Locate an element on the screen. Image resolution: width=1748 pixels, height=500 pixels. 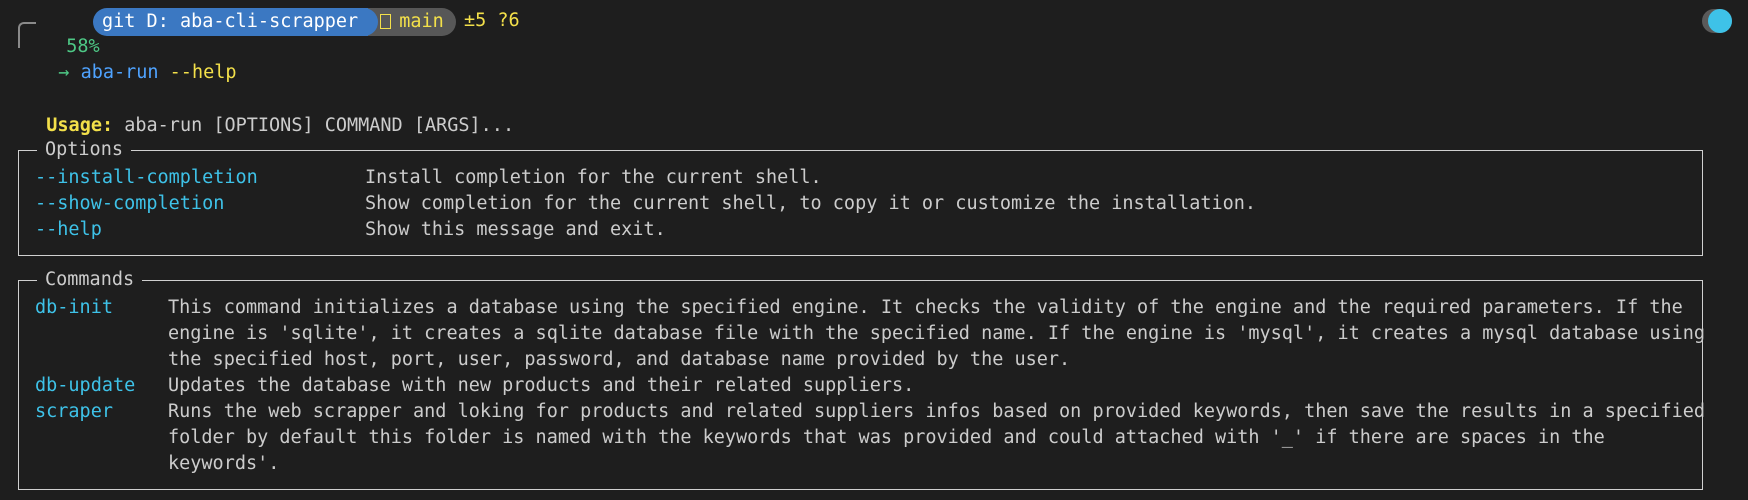
git-changes-status: ±5 ?6 is located at coordinates (492, 20).